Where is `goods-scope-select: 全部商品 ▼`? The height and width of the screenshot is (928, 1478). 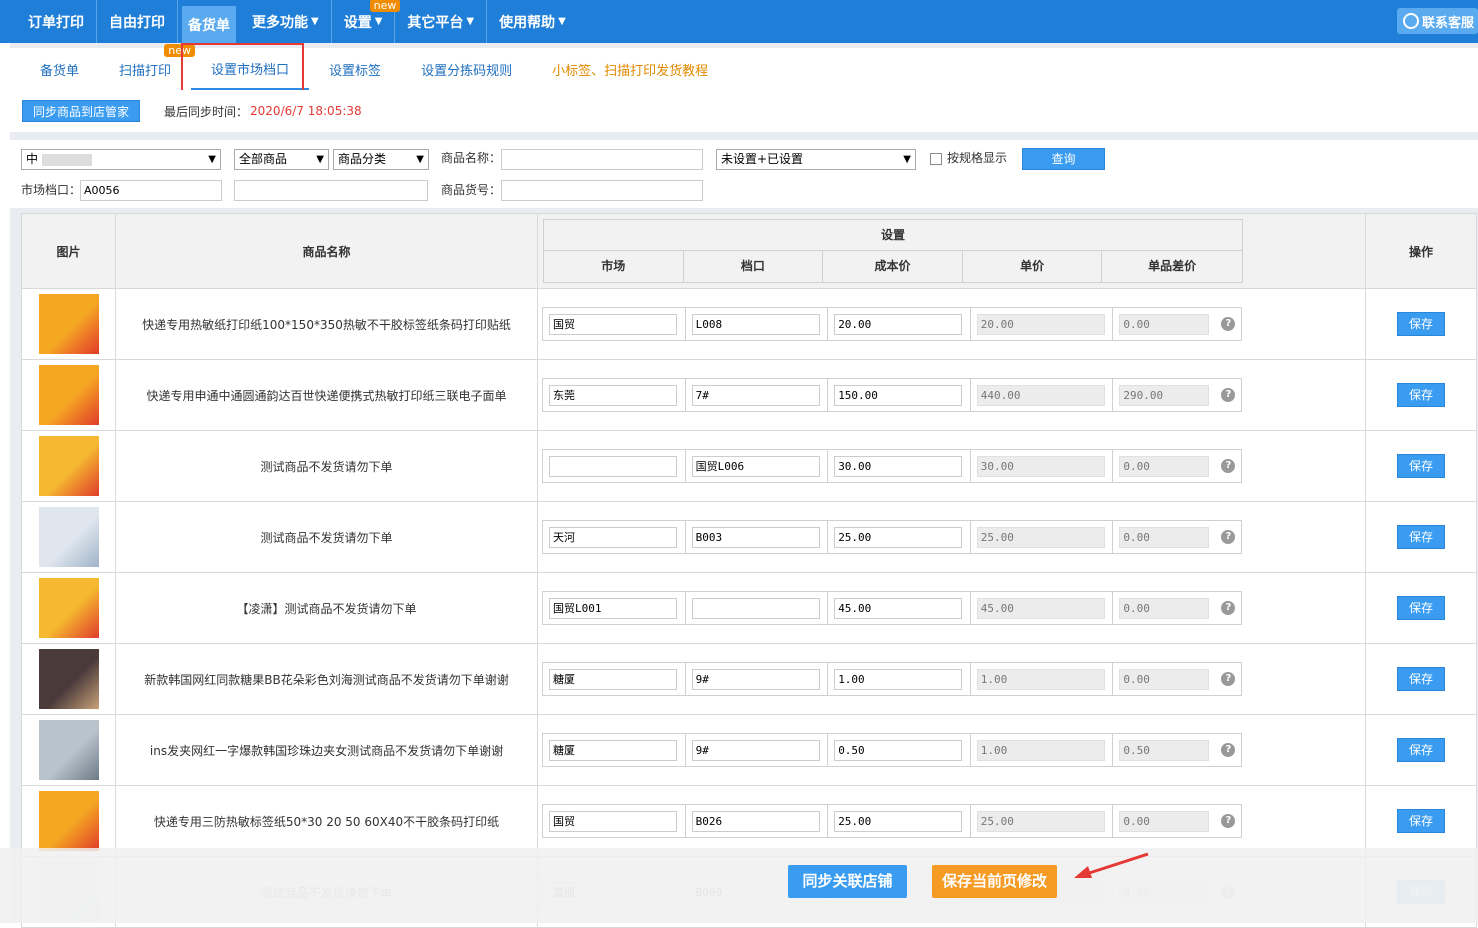
goods-scope-select: 全部商品 ▼ is located at coordinates (281, 159).